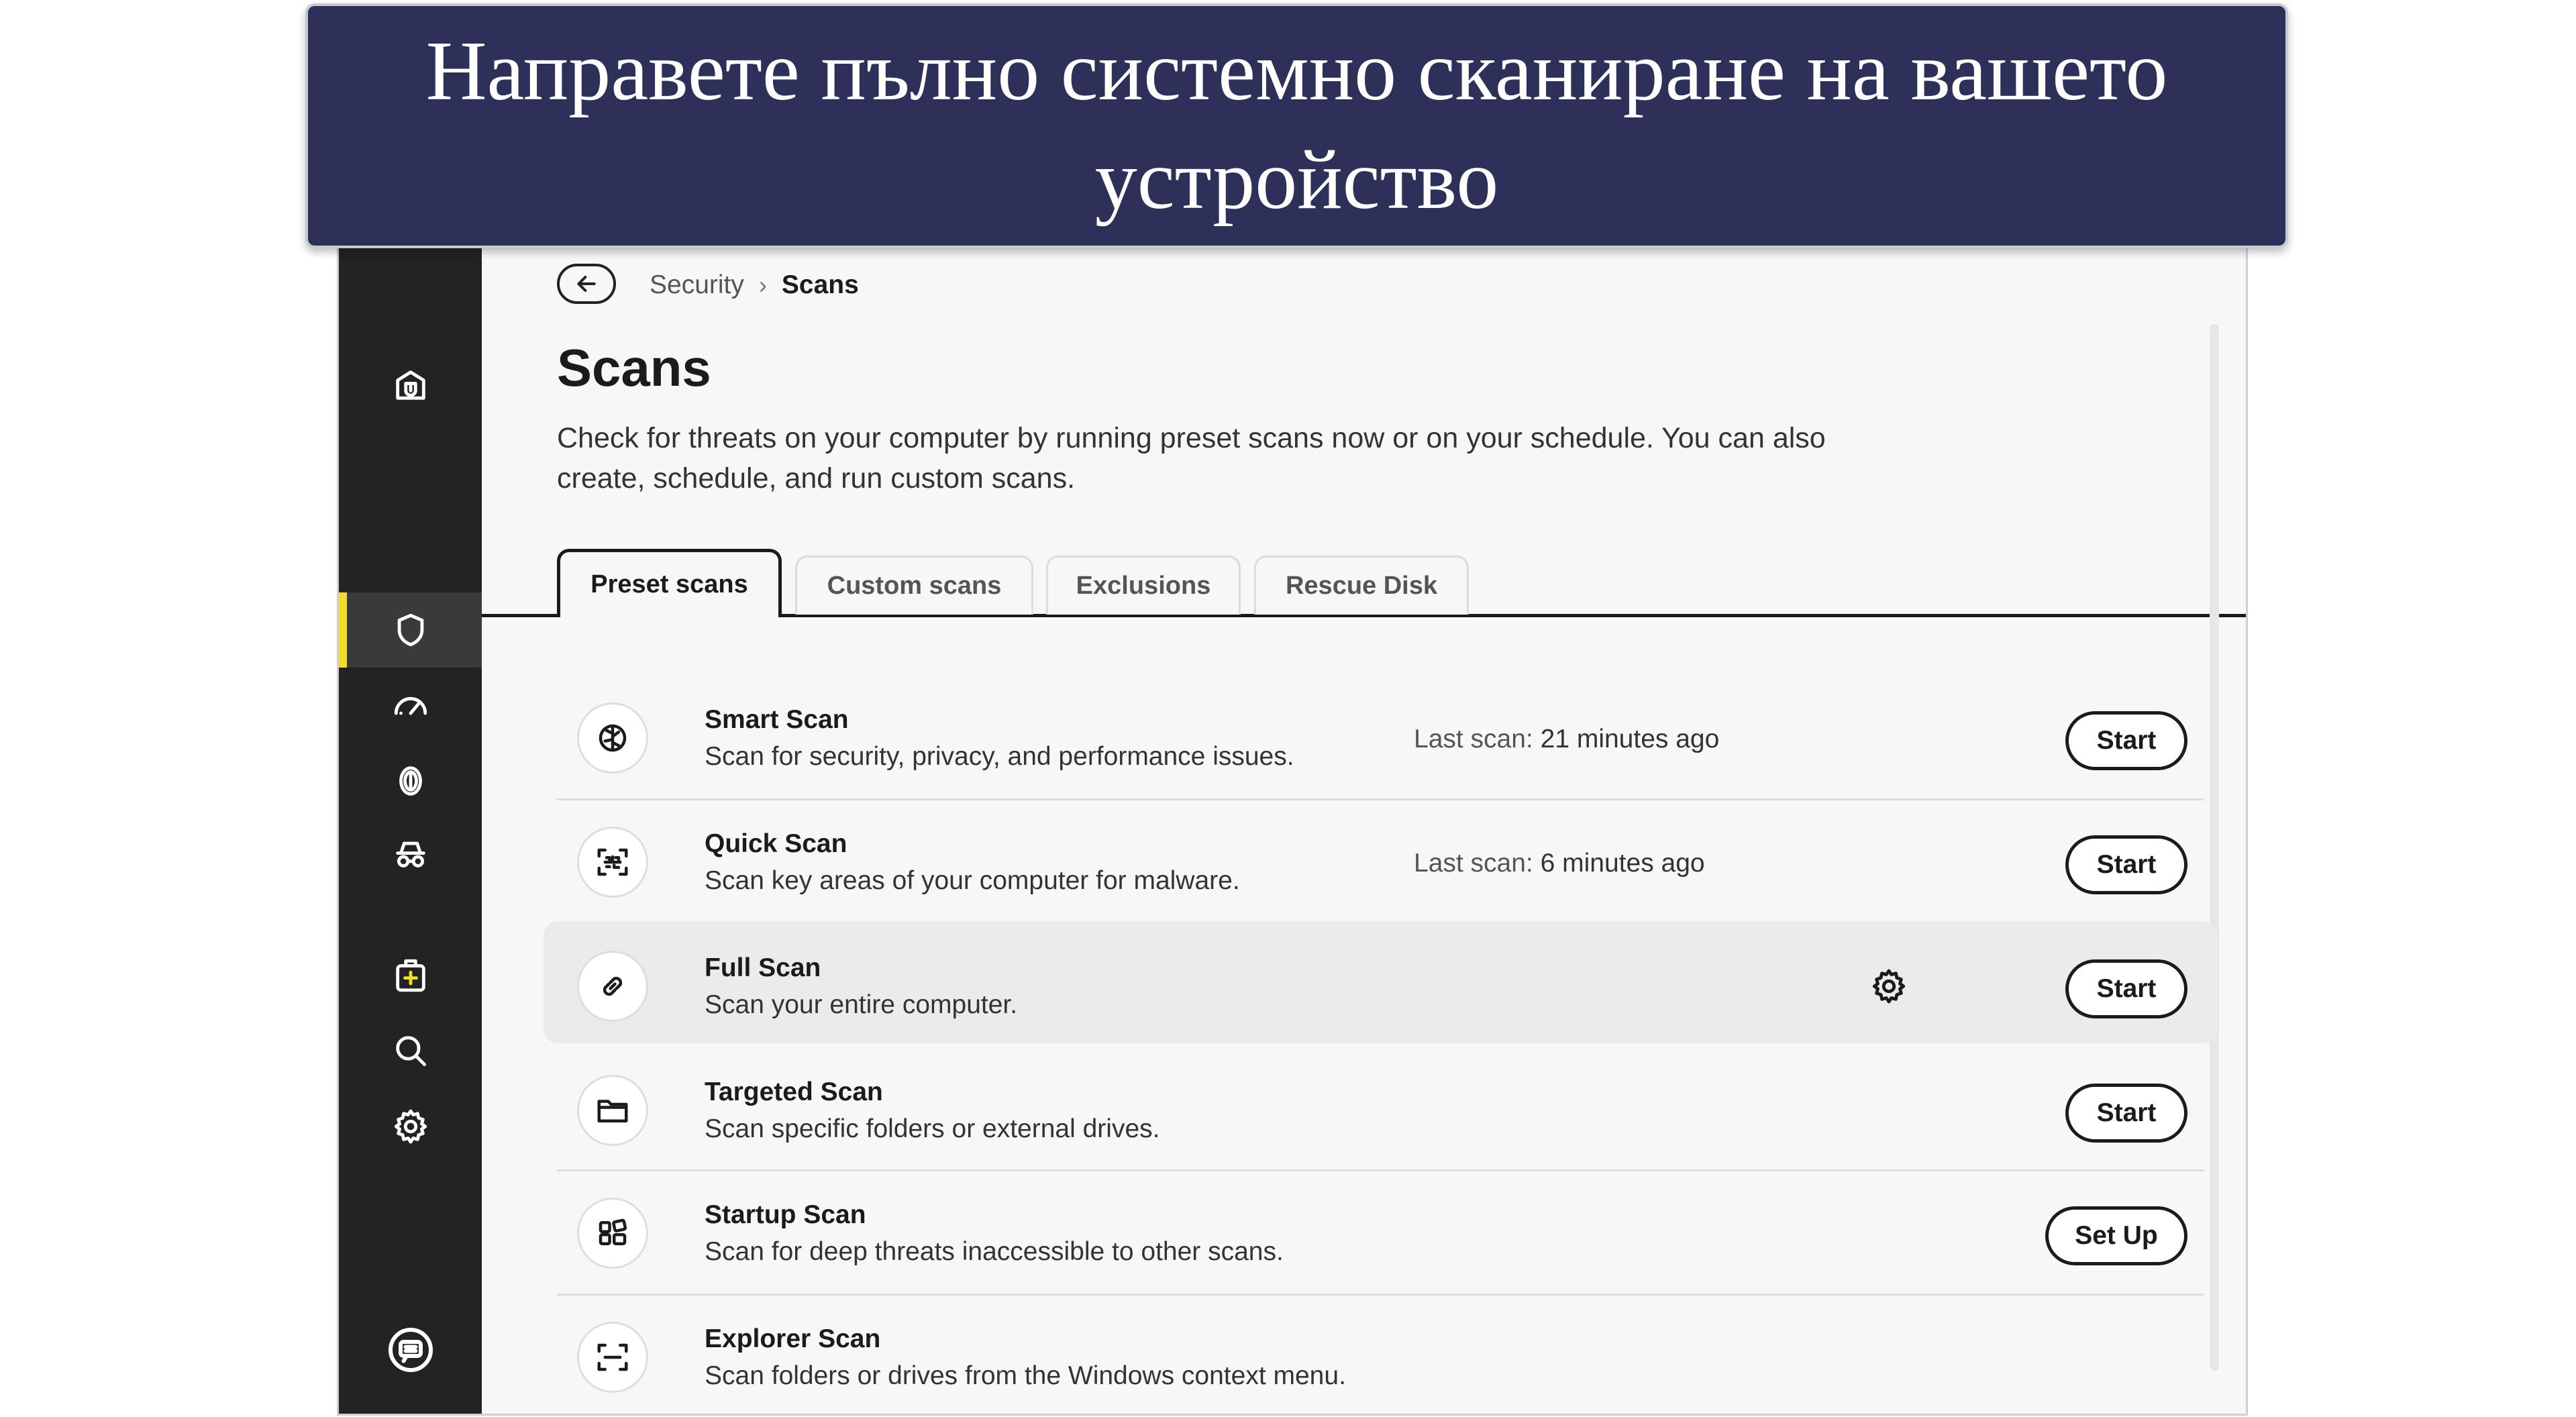 This screenshot has width=2576, height=1417. I want to click on scan-title: Explorer Scan, so click(793, 1338).